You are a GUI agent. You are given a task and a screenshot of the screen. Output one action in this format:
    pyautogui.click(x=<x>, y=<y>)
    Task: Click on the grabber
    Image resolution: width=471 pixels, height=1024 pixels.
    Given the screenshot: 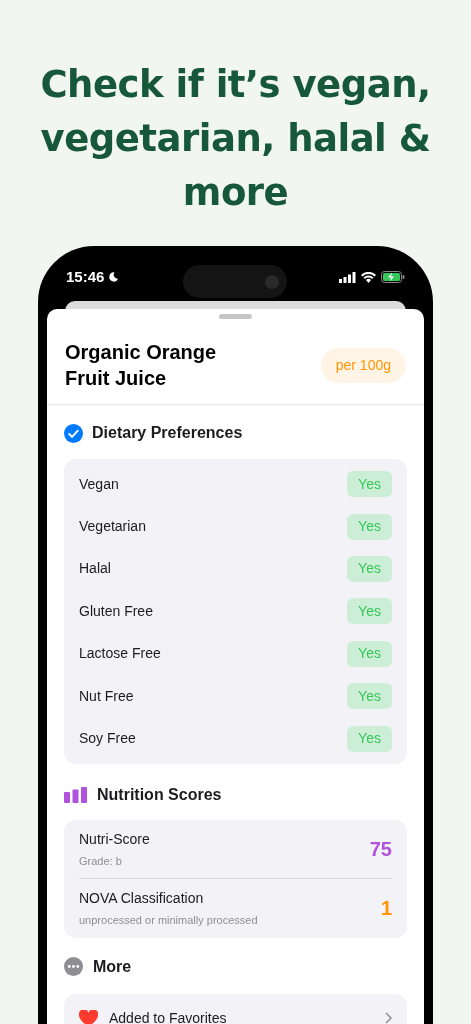 What is the action you would take?
    pyautogui.click(x=235, y=316)
    